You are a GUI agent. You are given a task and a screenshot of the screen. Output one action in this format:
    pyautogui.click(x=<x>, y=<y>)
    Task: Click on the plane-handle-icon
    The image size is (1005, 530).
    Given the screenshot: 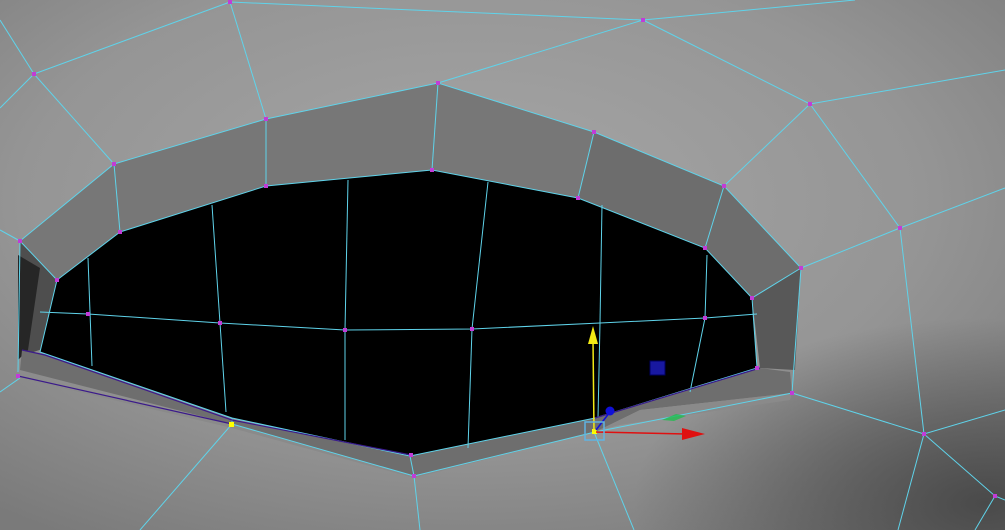 What is the action you would take?
    pyautogui.click(x=657, y=368)
    